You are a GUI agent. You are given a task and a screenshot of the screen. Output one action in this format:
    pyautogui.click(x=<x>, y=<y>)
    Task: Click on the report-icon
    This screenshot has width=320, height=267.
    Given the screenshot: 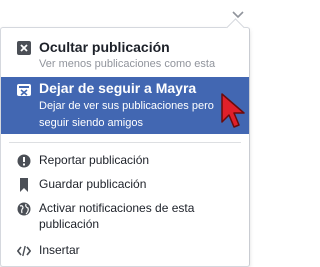 What is the action you would take?
    pyautogui.click(x=24, y=161)
    